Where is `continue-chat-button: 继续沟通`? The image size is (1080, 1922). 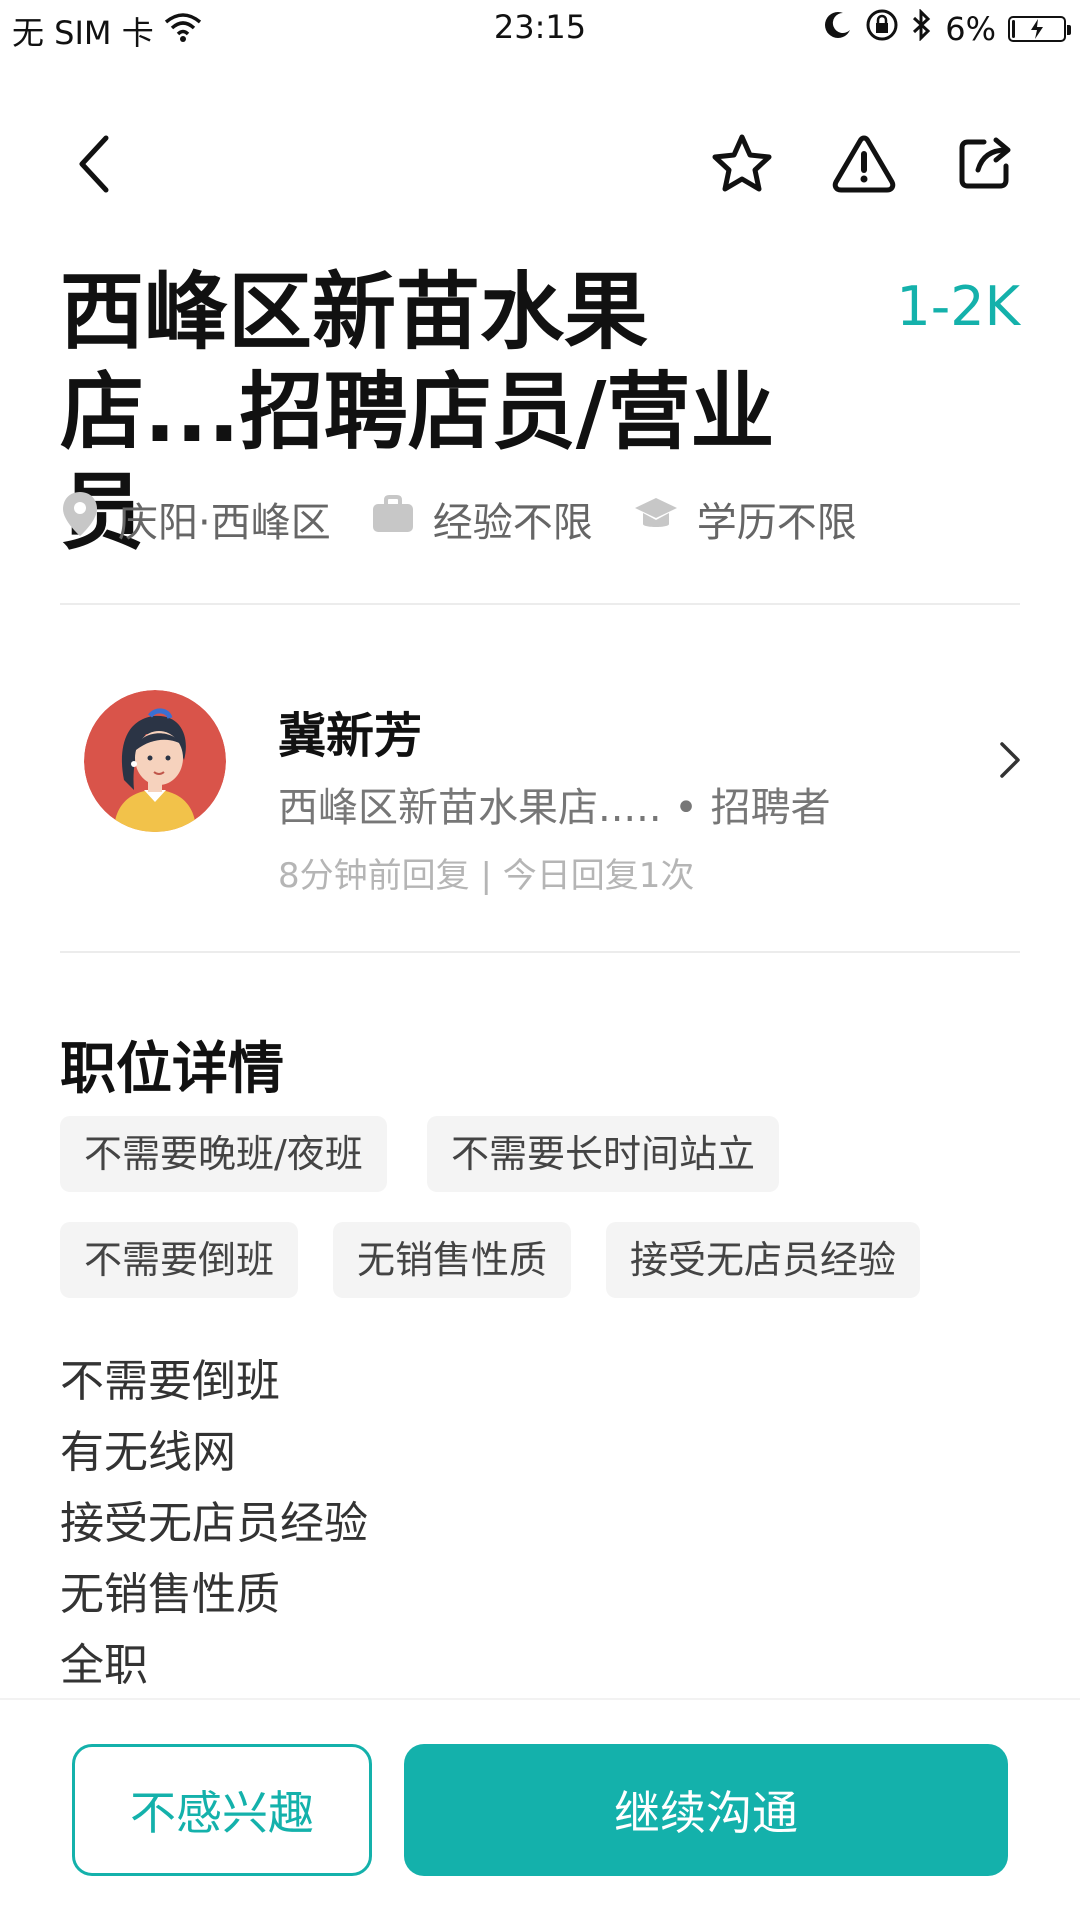 continue-chat-button: 继续沟通 is located at coordinates (706, 1810).